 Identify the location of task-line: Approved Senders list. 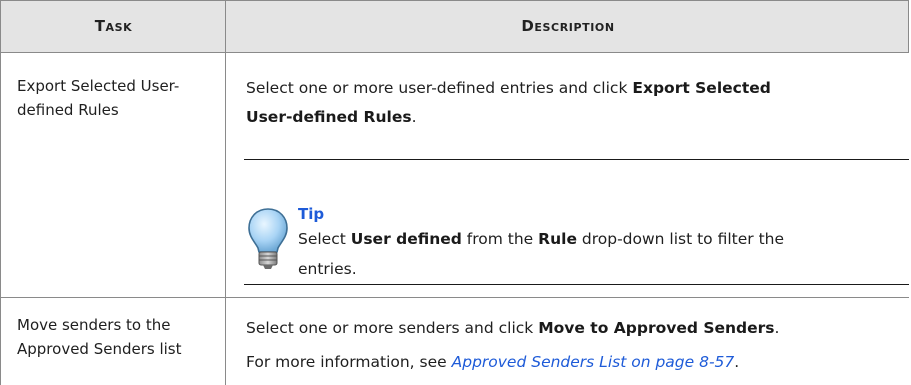
(99, 349).